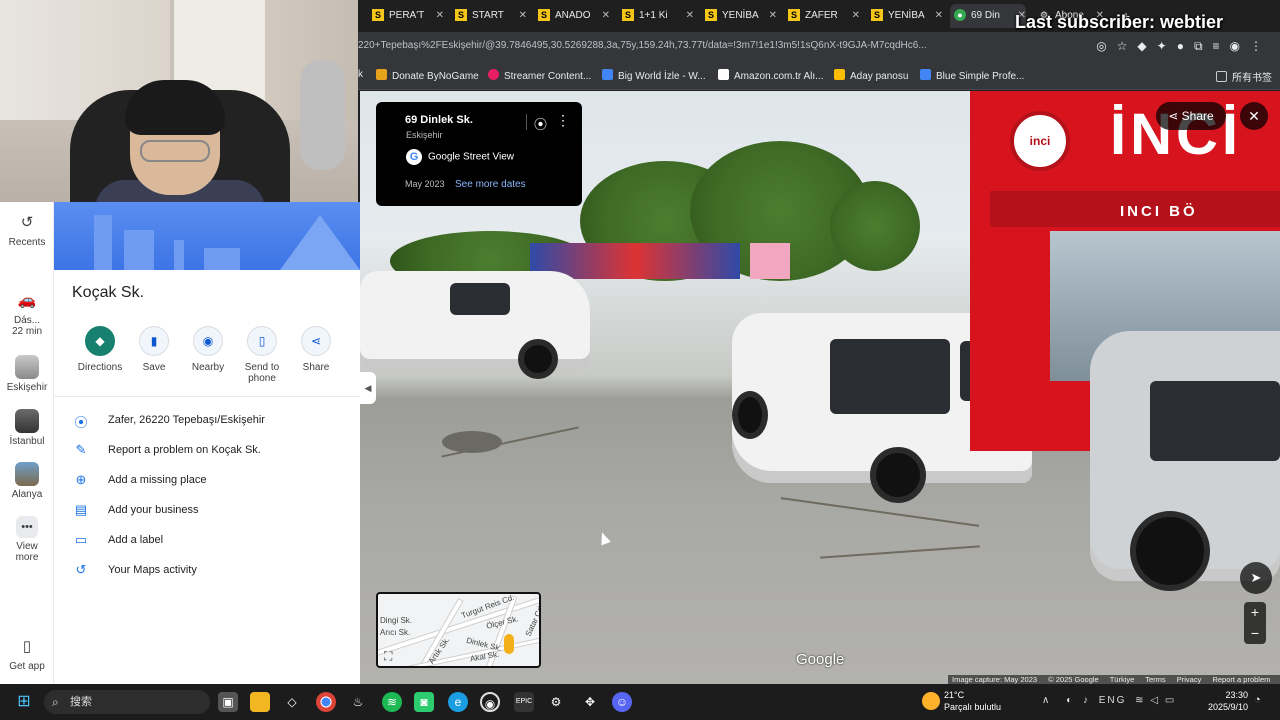 The width and height of the screenshot is (1280, 720). What do you see at coordinates (1155, 700) in the screenshot?
I see `volume-icon: ◁` at bounding box center [1155, 700].